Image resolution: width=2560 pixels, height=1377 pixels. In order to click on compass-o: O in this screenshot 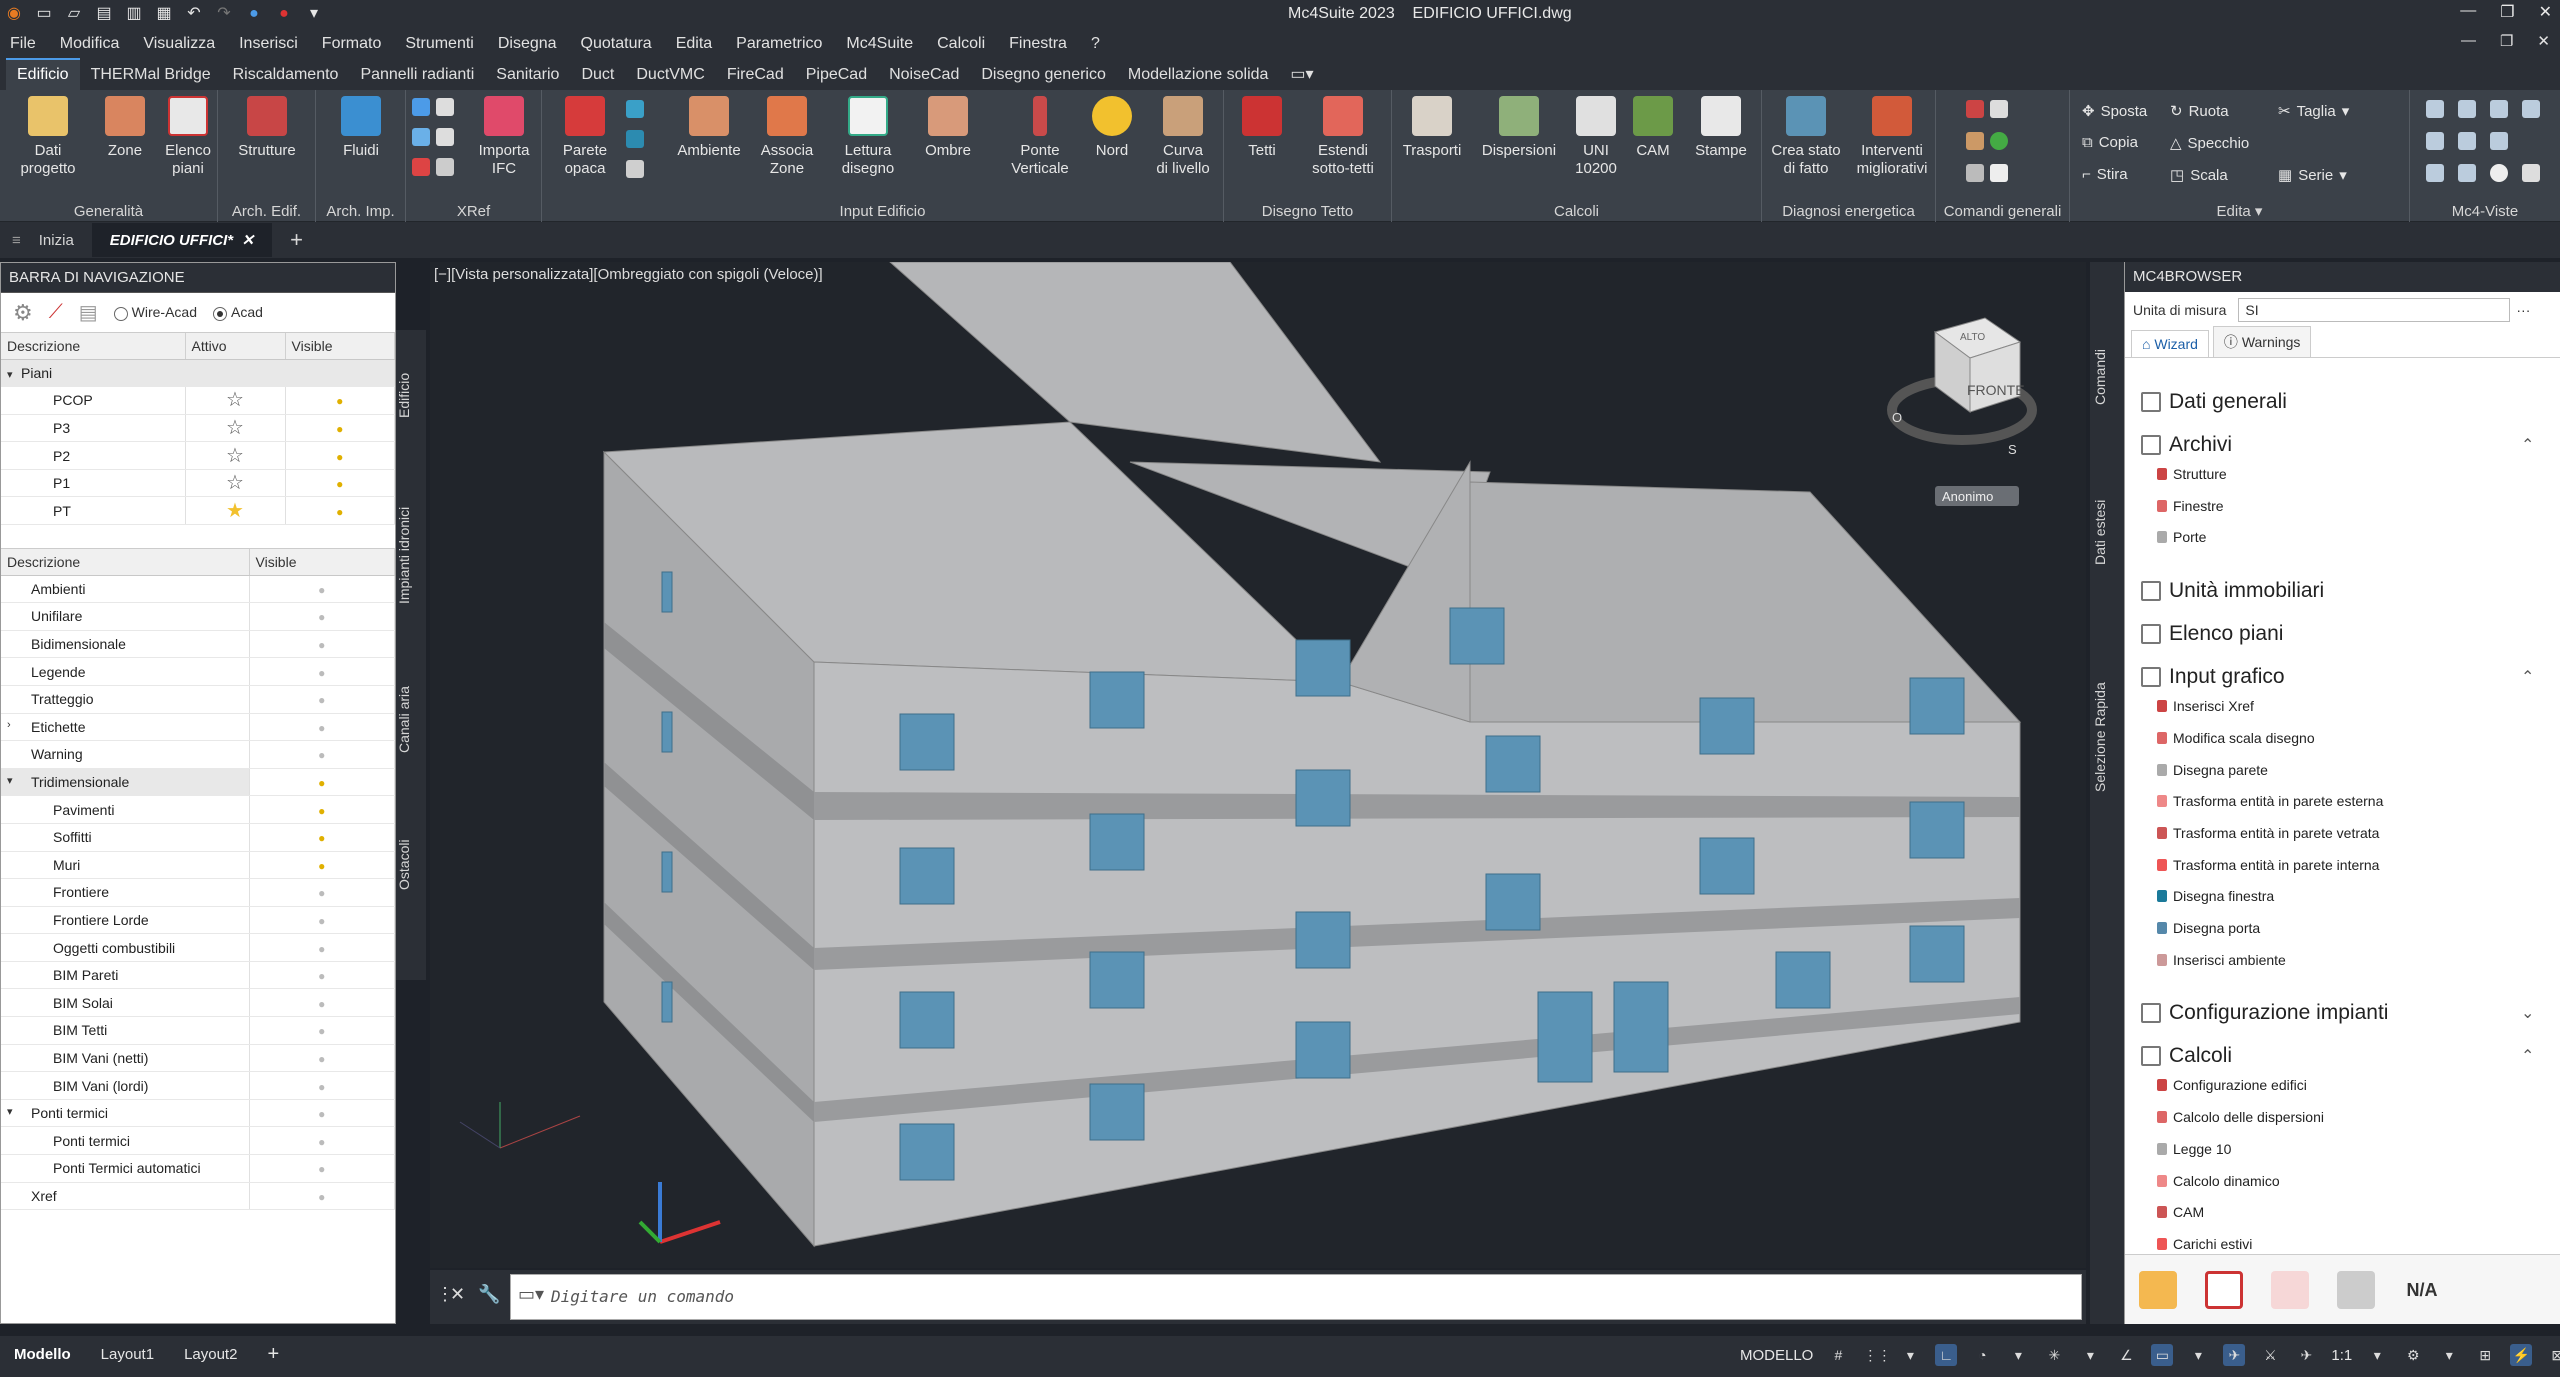, I will do `click(1897, 417)`.